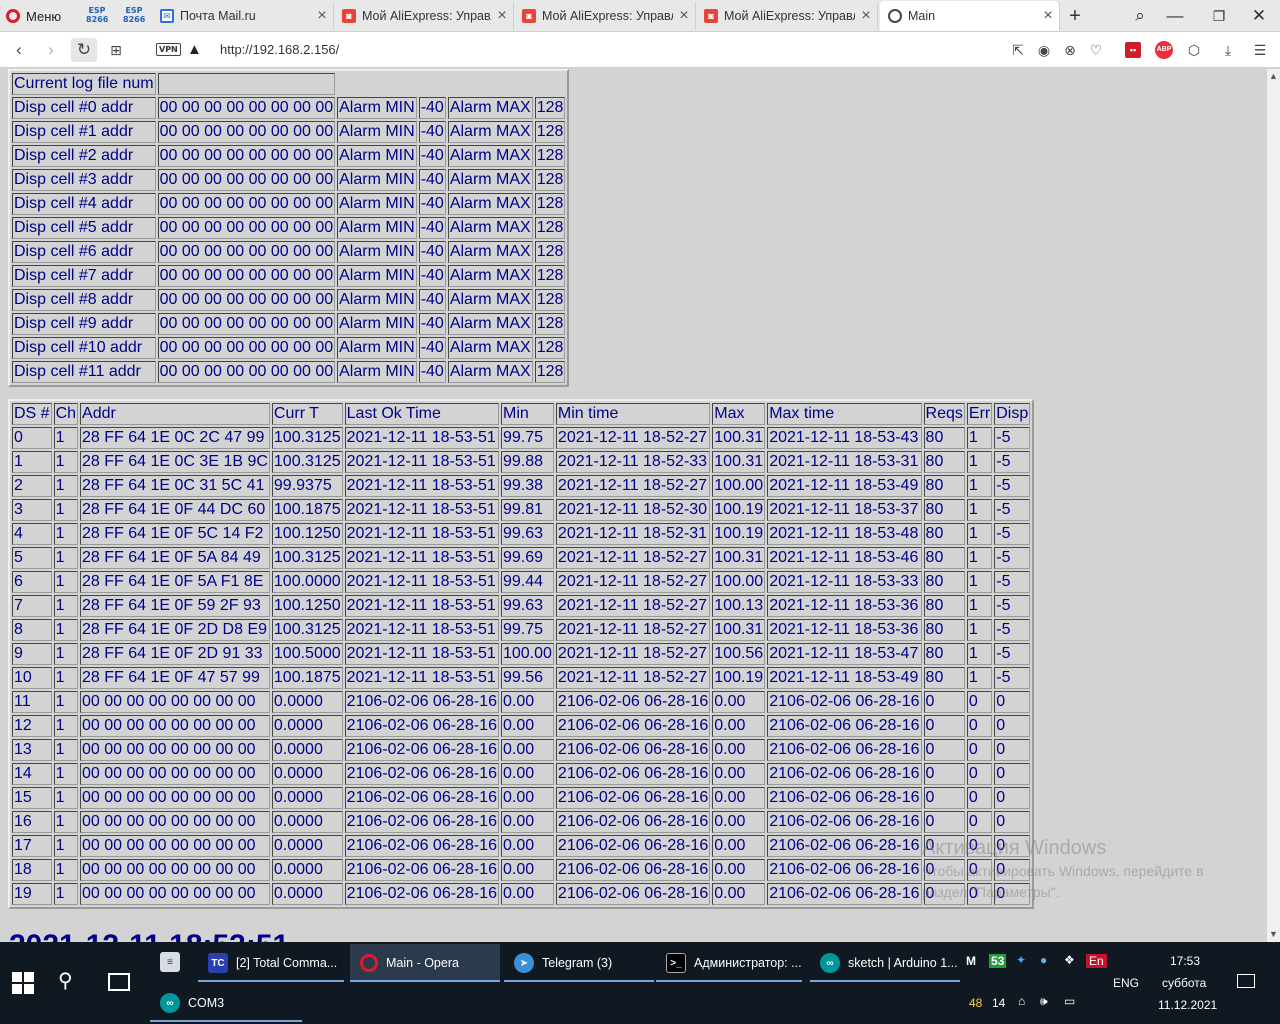 The width and height of the screenshot is (1280, 1024). I want to click on alarm-min-value: -40, so click(432, 132).